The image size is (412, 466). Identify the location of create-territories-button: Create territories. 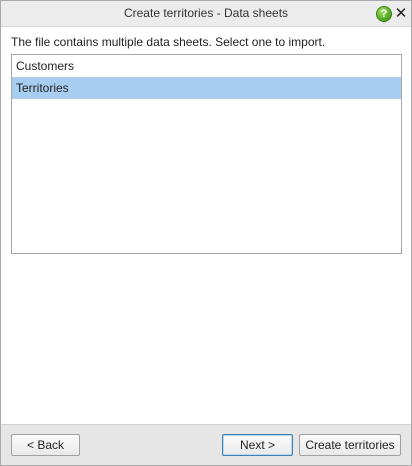
(350, 445).